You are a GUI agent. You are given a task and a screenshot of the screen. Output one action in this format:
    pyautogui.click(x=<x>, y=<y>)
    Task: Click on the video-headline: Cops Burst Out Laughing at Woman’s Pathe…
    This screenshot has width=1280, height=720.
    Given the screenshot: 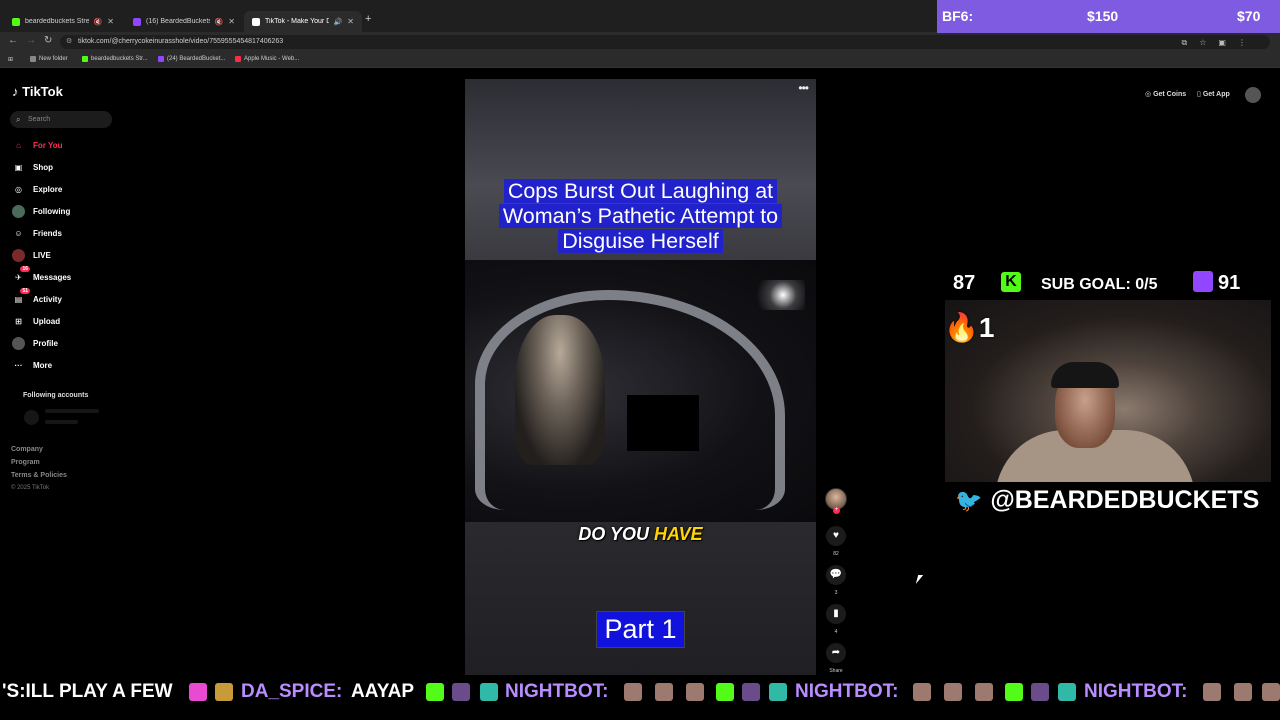 What is the action you would take?
    pyautogui.click(x=640, y=216)
    